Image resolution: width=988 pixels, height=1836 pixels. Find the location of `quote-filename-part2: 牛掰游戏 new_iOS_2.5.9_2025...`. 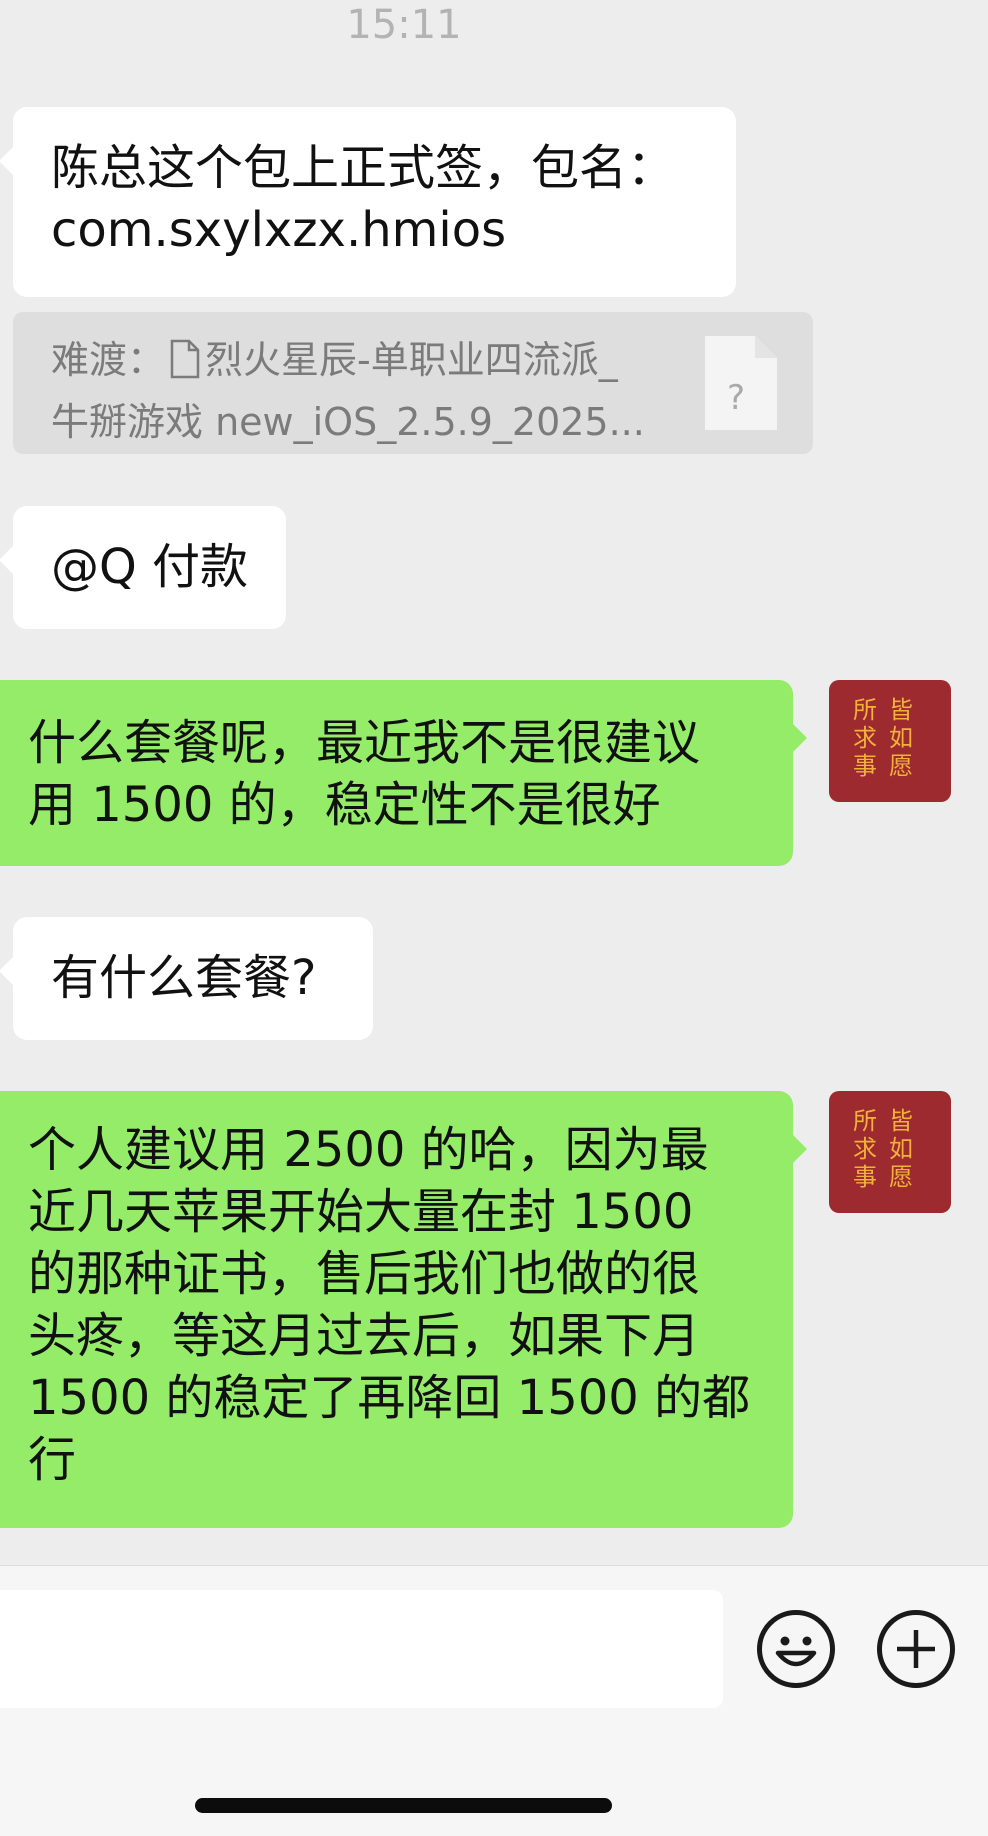

quote-filename-part2: 牛掰游戏 new_iOS_2.5.9_2025... is located at coordinates (348, 422).